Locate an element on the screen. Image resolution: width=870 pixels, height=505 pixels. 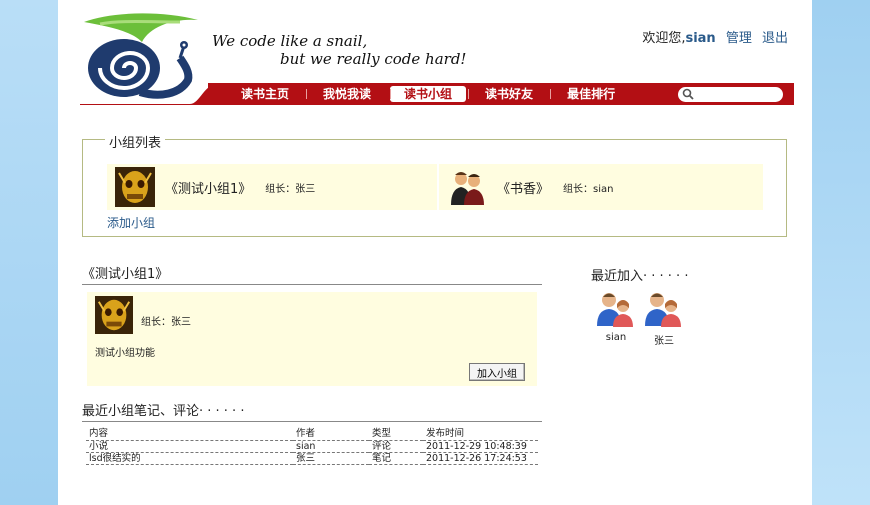
note-type: 评论 is located at coordinates (396, 446).